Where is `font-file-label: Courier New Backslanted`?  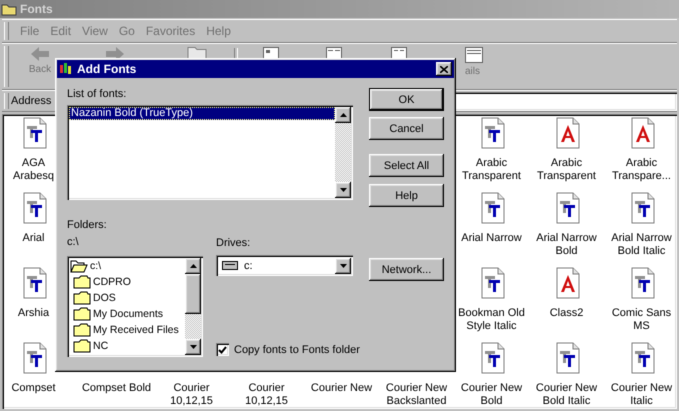 font-file-label: Courier New Backslanted is located at coordinates (417, 395).